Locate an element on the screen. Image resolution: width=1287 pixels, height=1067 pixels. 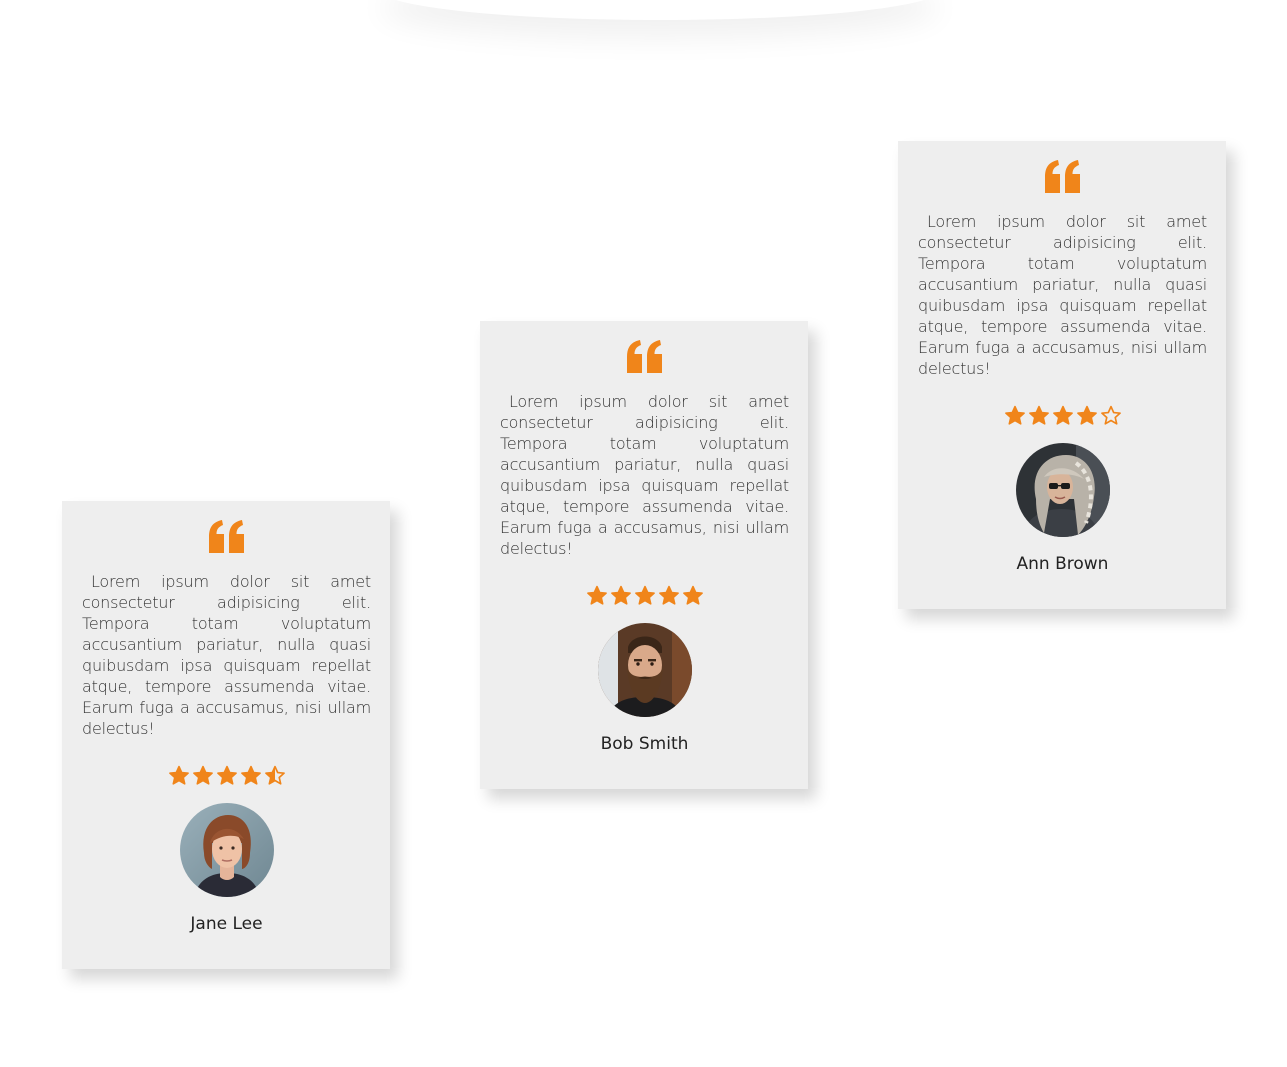
reviewer-name: Ann Brown is located at coordinates (1062, 564).